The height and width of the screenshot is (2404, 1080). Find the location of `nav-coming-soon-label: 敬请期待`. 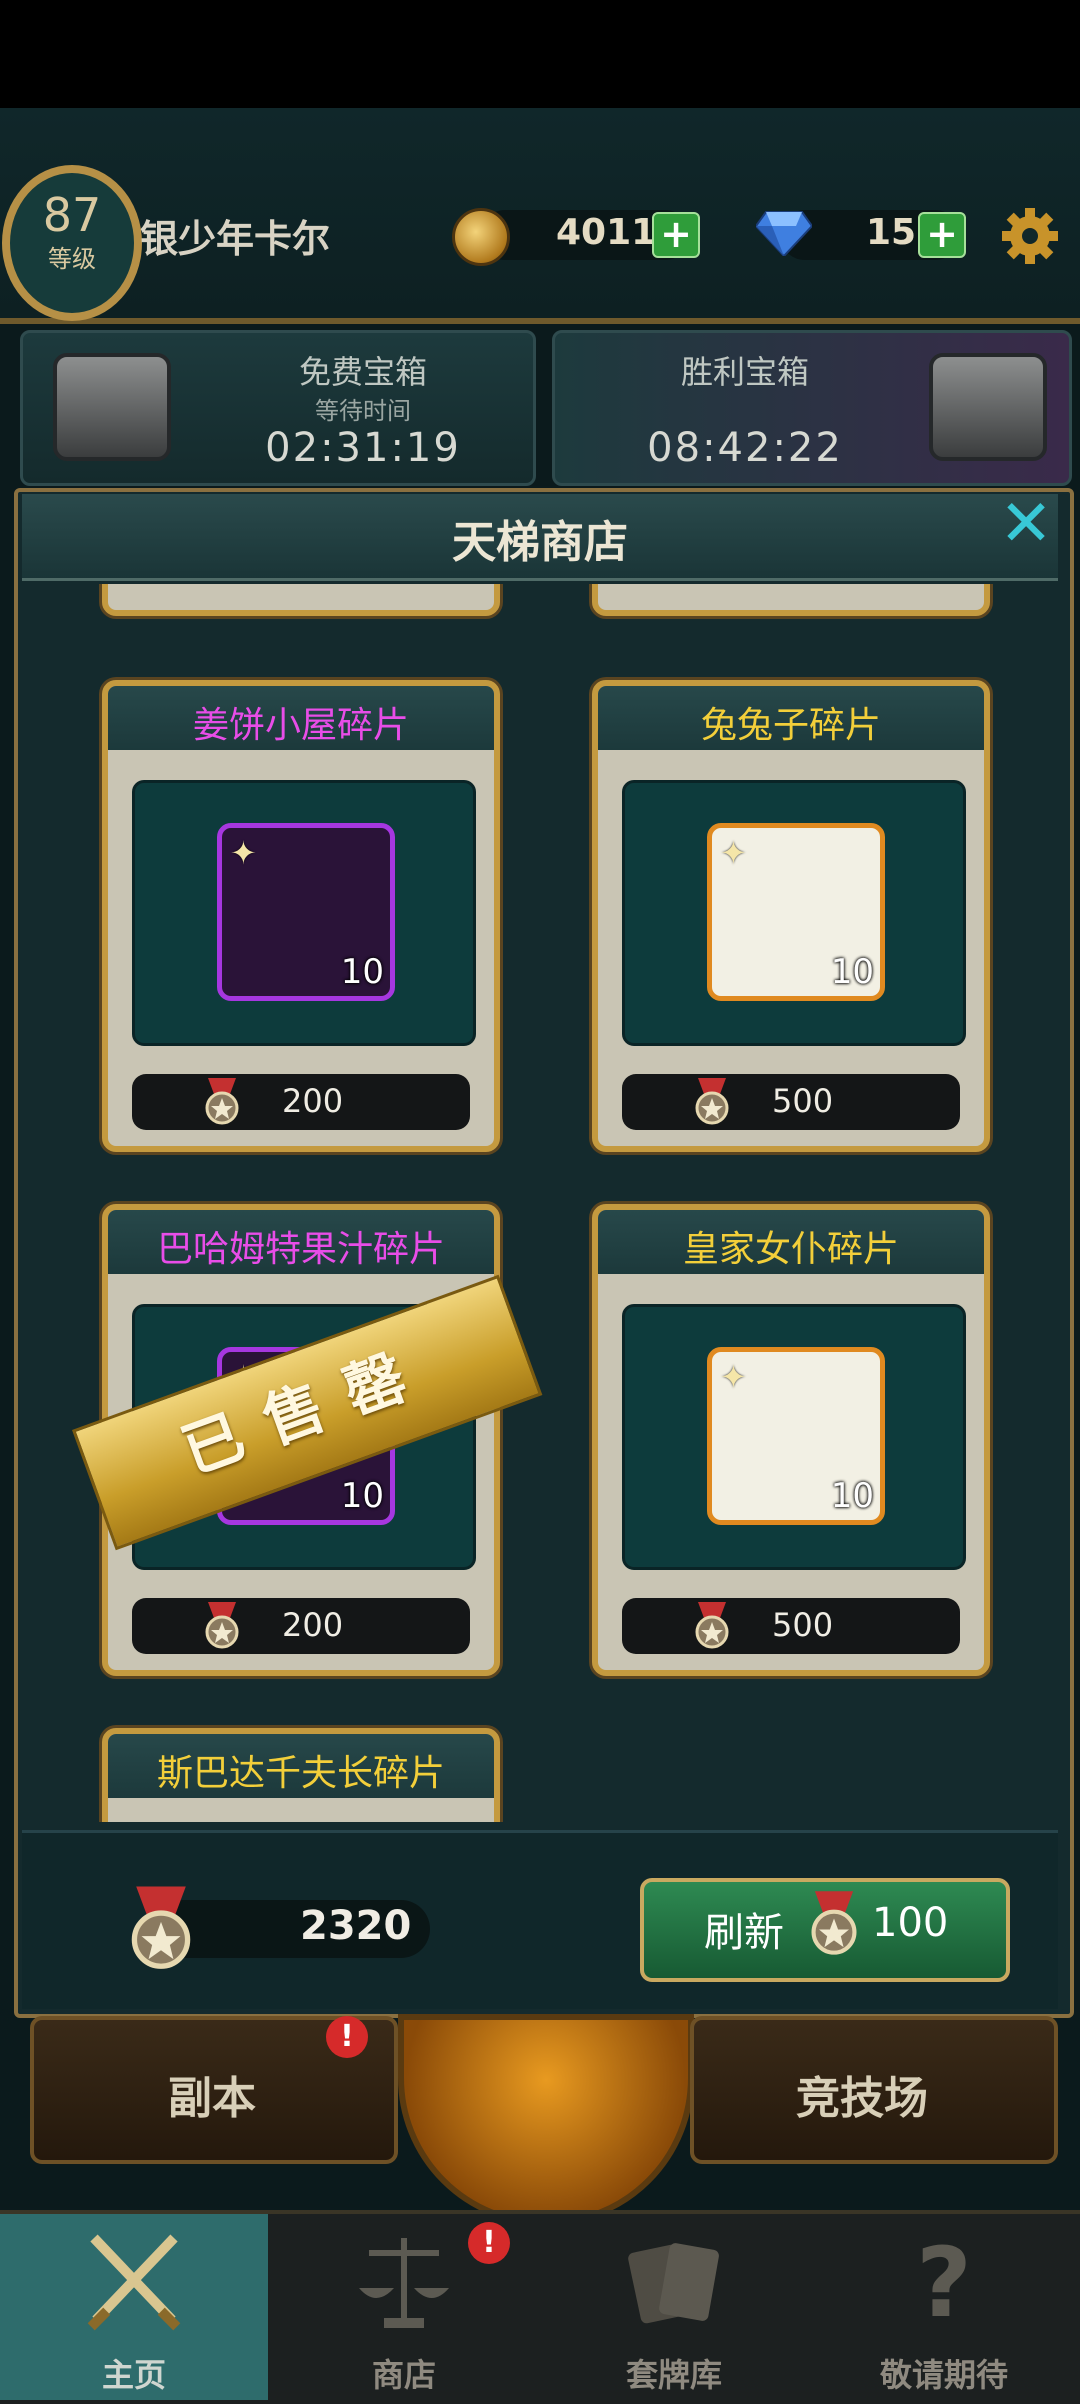

nav-coming-soon-label: 敬请期待 is located at coordinates (943, 2375).